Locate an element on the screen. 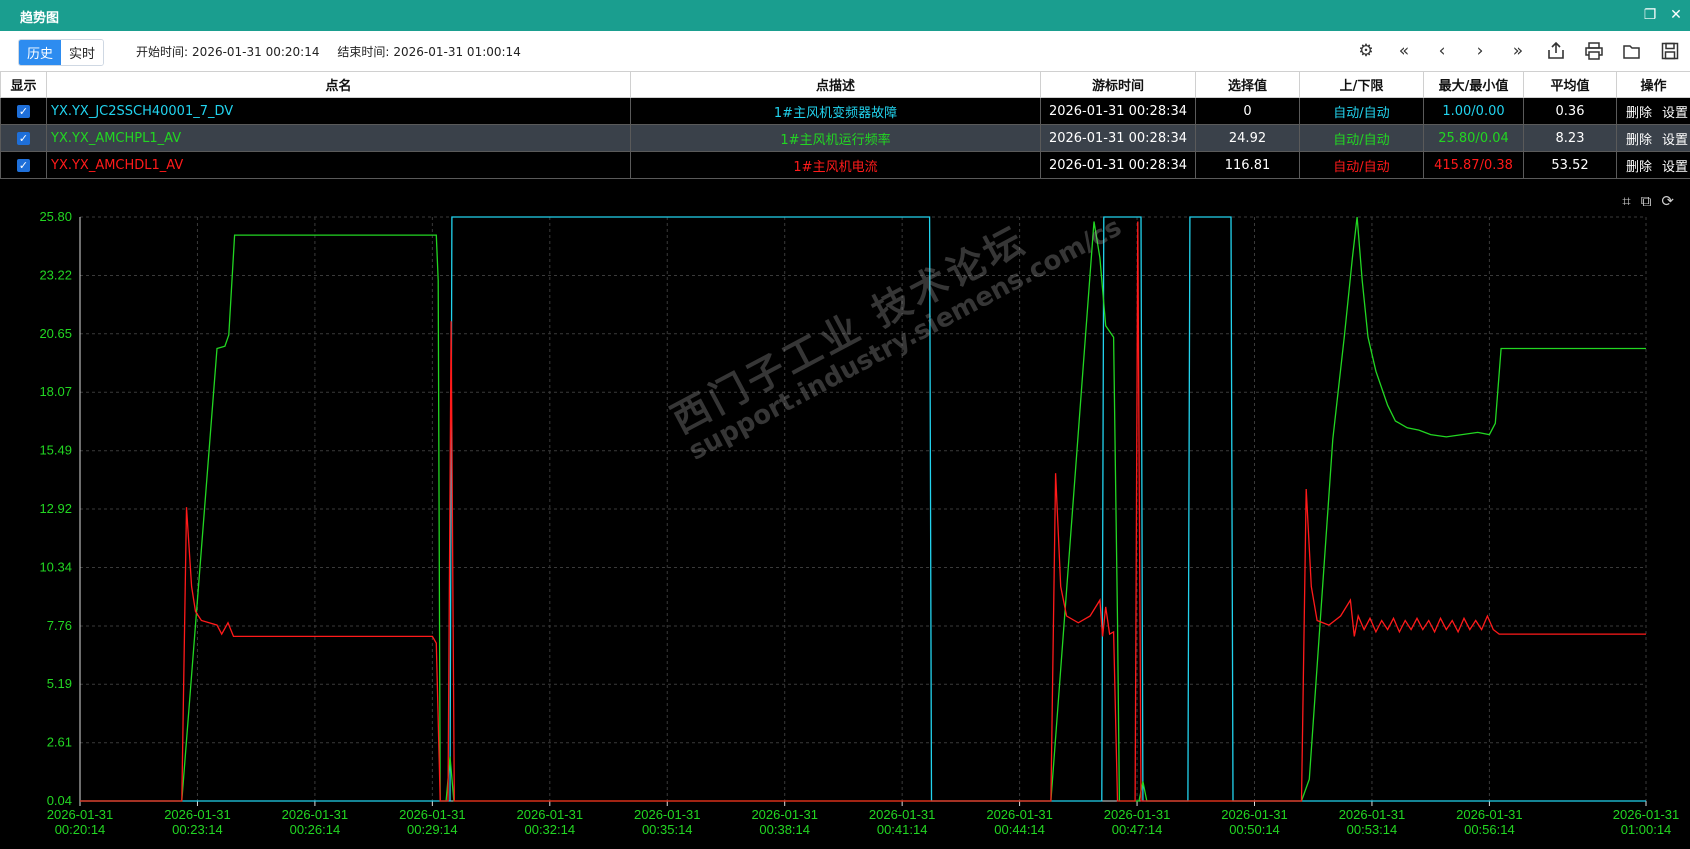  y-tick-label: 12.92 is located at coordinates (55, 508).